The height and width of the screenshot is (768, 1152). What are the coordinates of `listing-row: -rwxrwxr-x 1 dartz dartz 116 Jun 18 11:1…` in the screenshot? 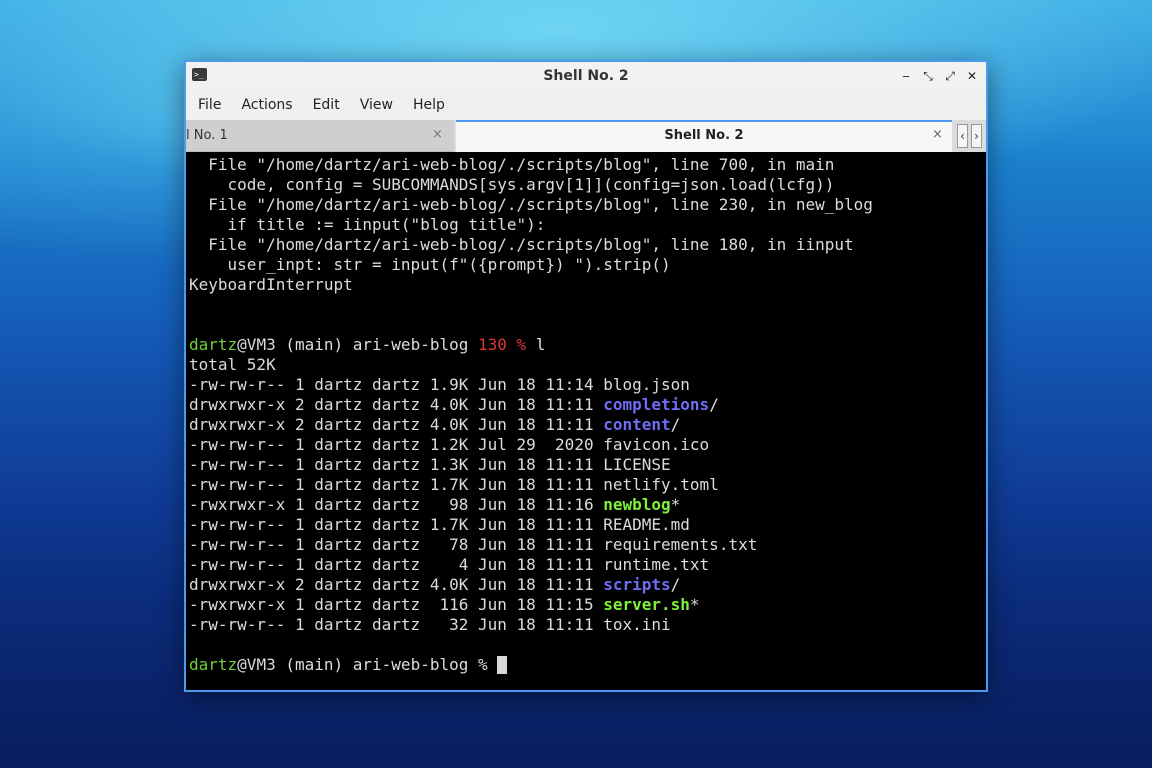 It's located at (587, 605).